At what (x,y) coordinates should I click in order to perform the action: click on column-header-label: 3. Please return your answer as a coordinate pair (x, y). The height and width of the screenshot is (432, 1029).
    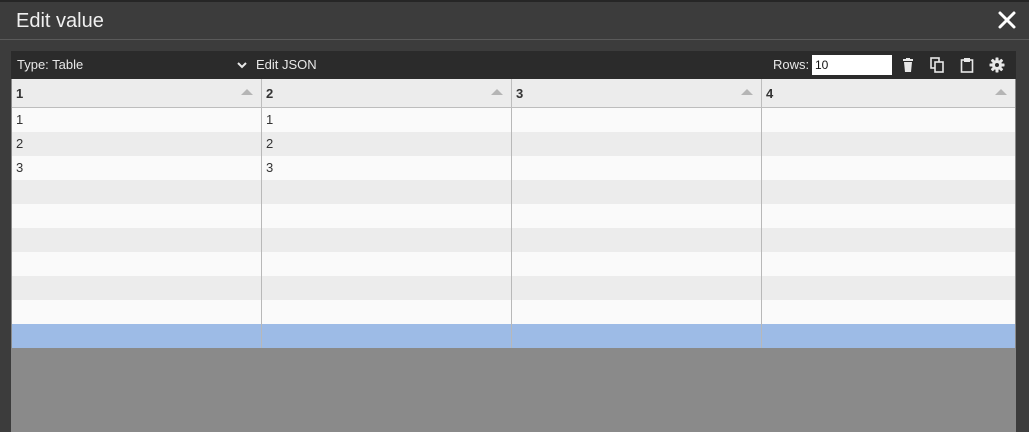
    Looking at the image, I should click on (520, 93).